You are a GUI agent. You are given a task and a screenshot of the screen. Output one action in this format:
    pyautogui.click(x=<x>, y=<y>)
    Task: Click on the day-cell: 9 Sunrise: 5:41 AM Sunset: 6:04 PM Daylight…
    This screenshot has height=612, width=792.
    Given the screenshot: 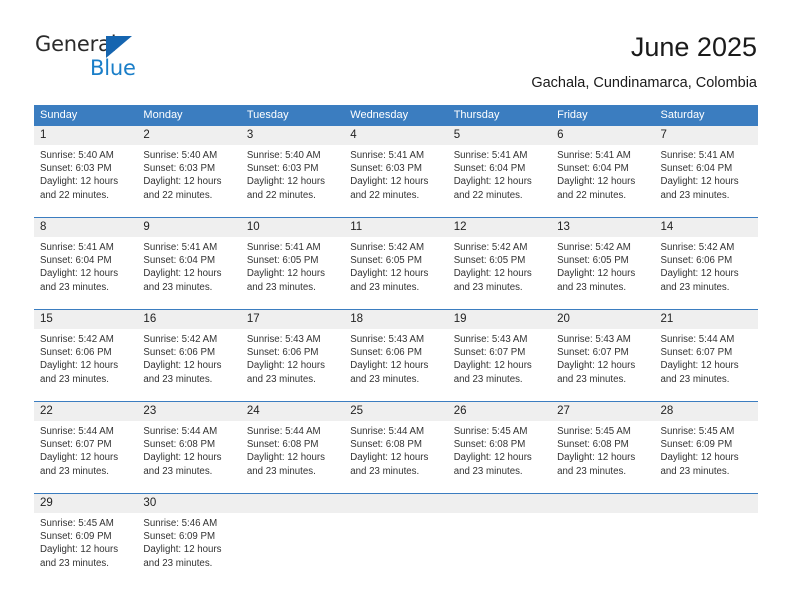 What is the action you would take?
    pyautogui.click(x=189, y=259)
    